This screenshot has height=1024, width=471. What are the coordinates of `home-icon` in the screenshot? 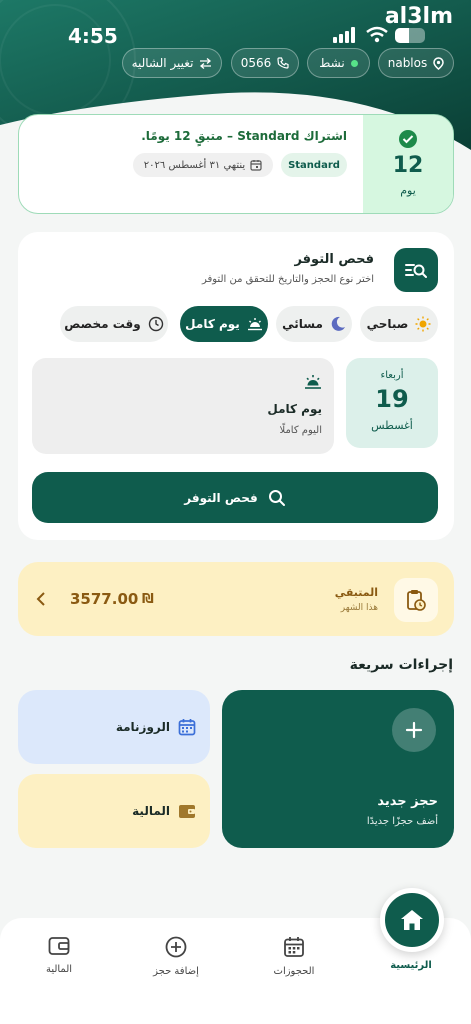 It's located at (412, 920).